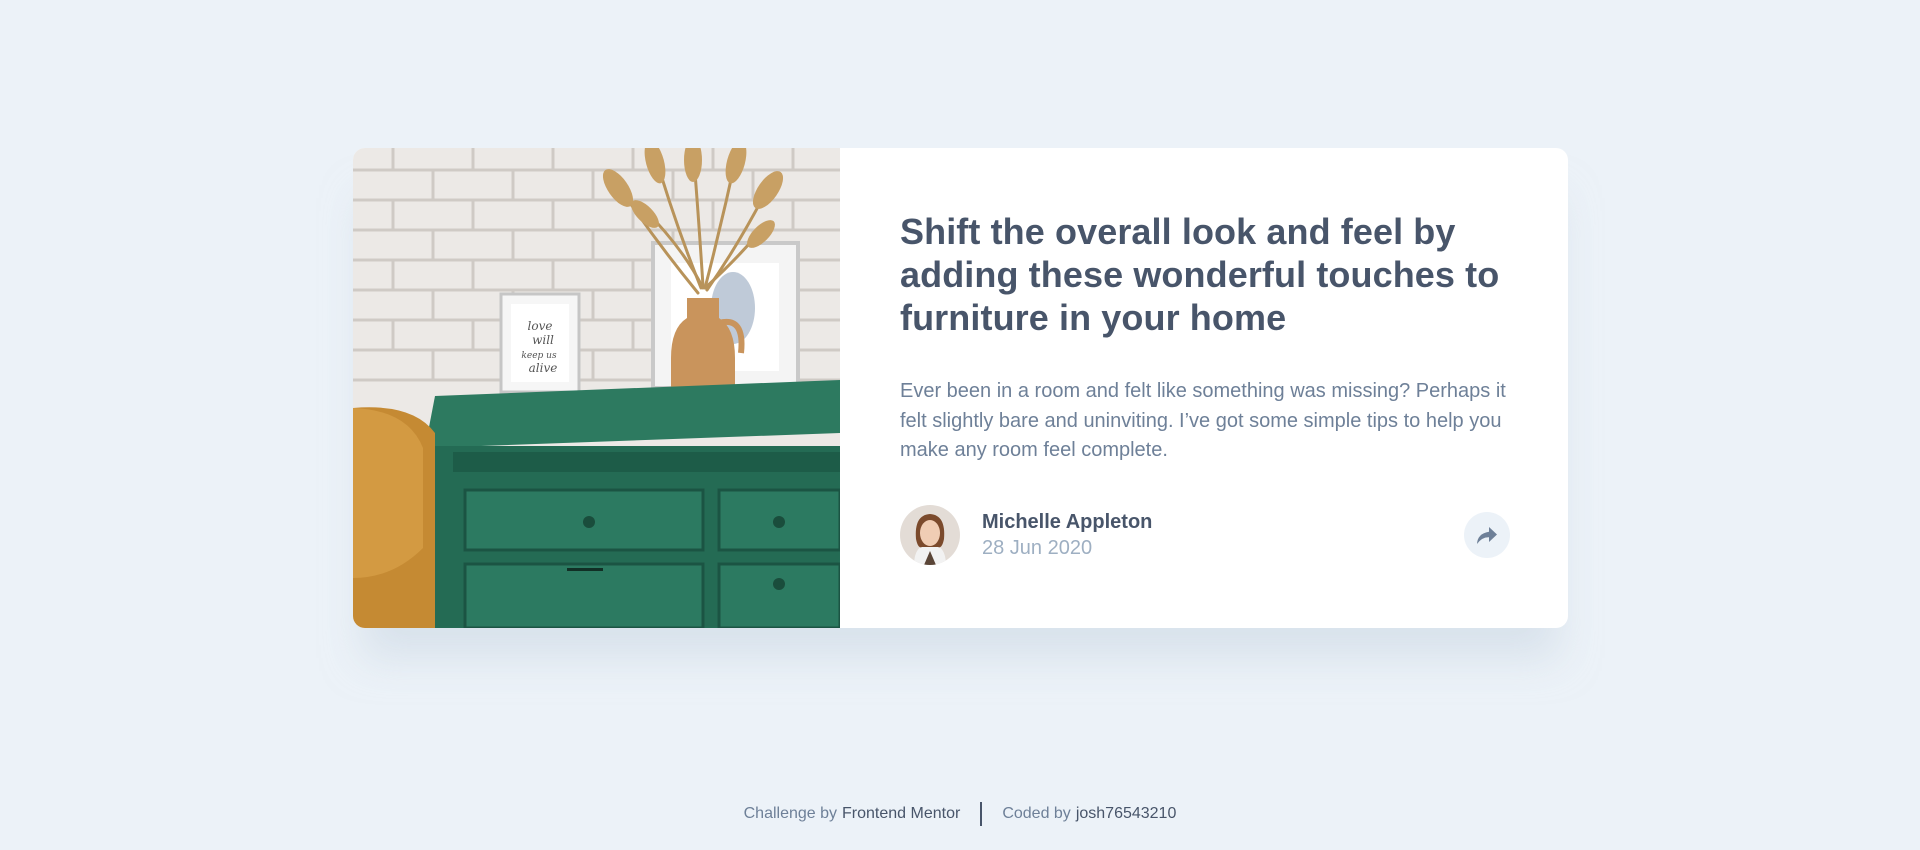 Image resolution: width=1920 pixels, height=850 pixels. What do you see at coordinates (981, 814) in the screenshot?
I see `attribution-divider` at bounding box center [981, 814].